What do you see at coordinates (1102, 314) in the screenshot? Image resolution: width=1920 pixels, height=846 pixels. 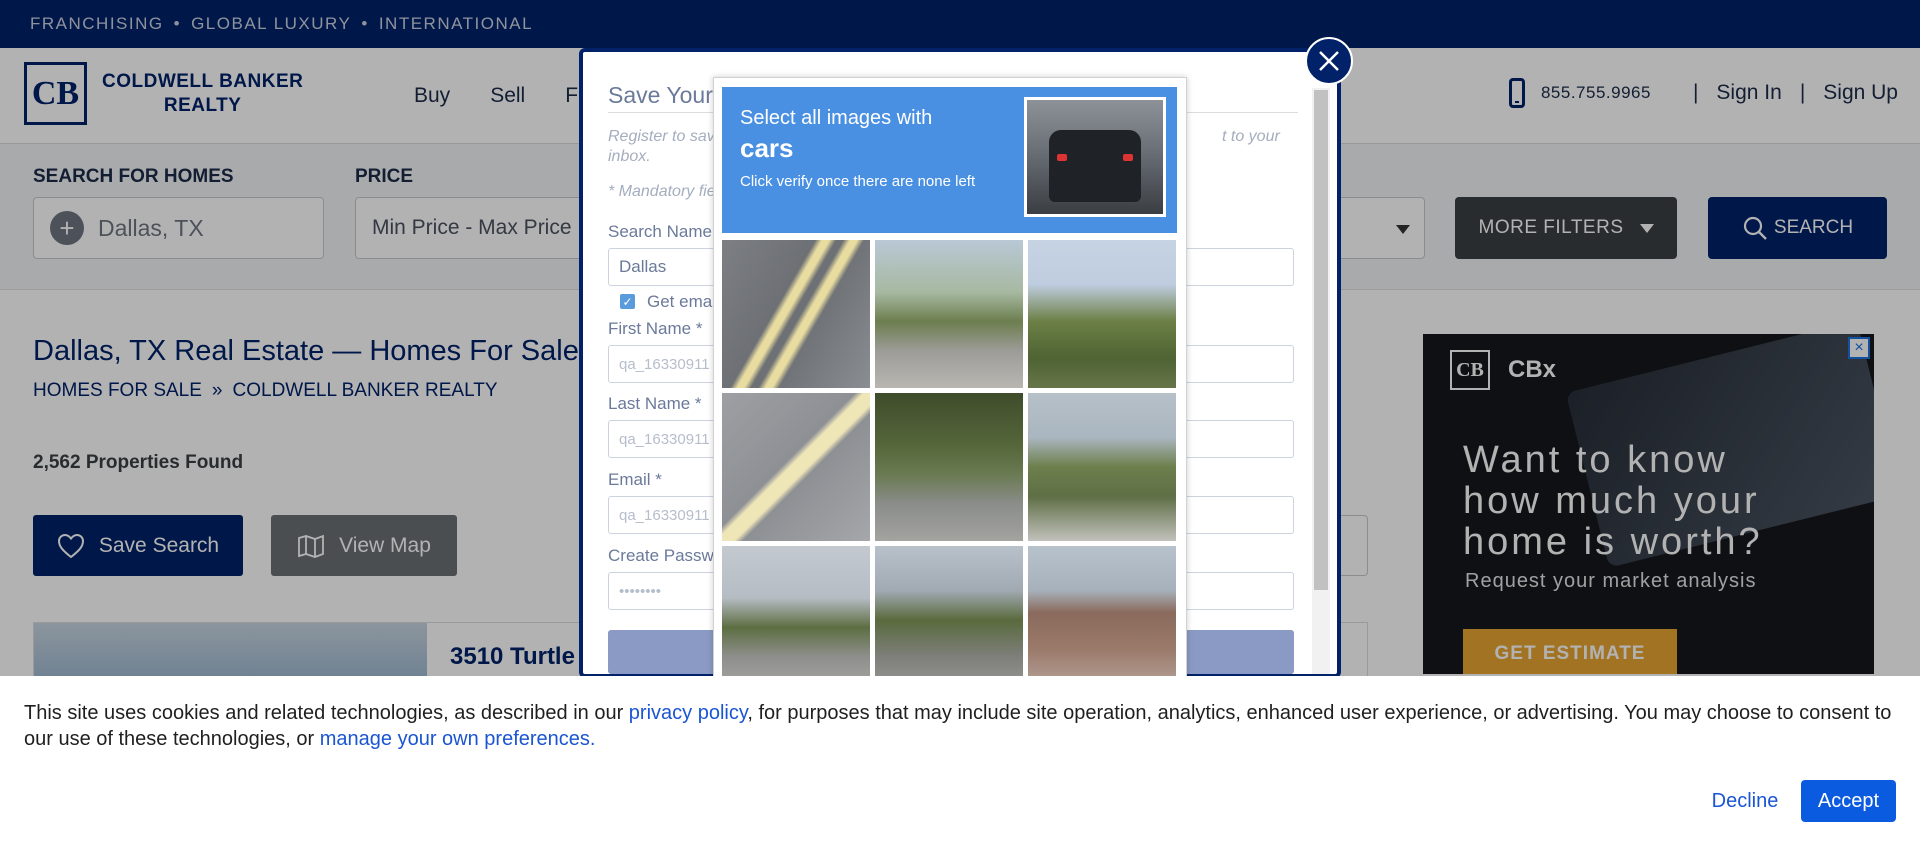 I see `captcha-tile-traffic-light-tile` at bounding box center [1102, 314].